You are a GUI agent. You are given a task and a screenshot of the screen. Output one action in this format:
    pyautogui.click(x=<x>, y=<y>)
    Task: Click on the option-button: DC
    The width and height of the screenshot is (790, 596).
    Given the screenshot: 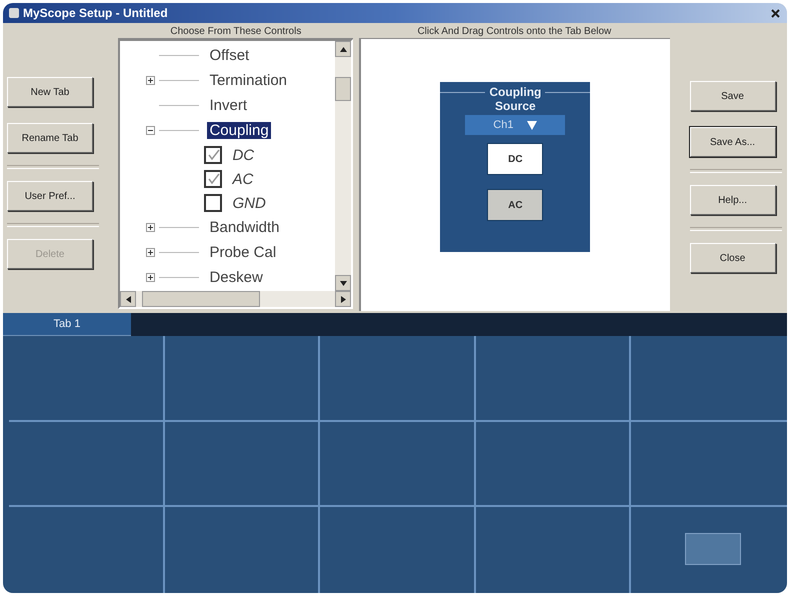 What is the action you would take?
    pyautogui.click(x=515, y=159)
    